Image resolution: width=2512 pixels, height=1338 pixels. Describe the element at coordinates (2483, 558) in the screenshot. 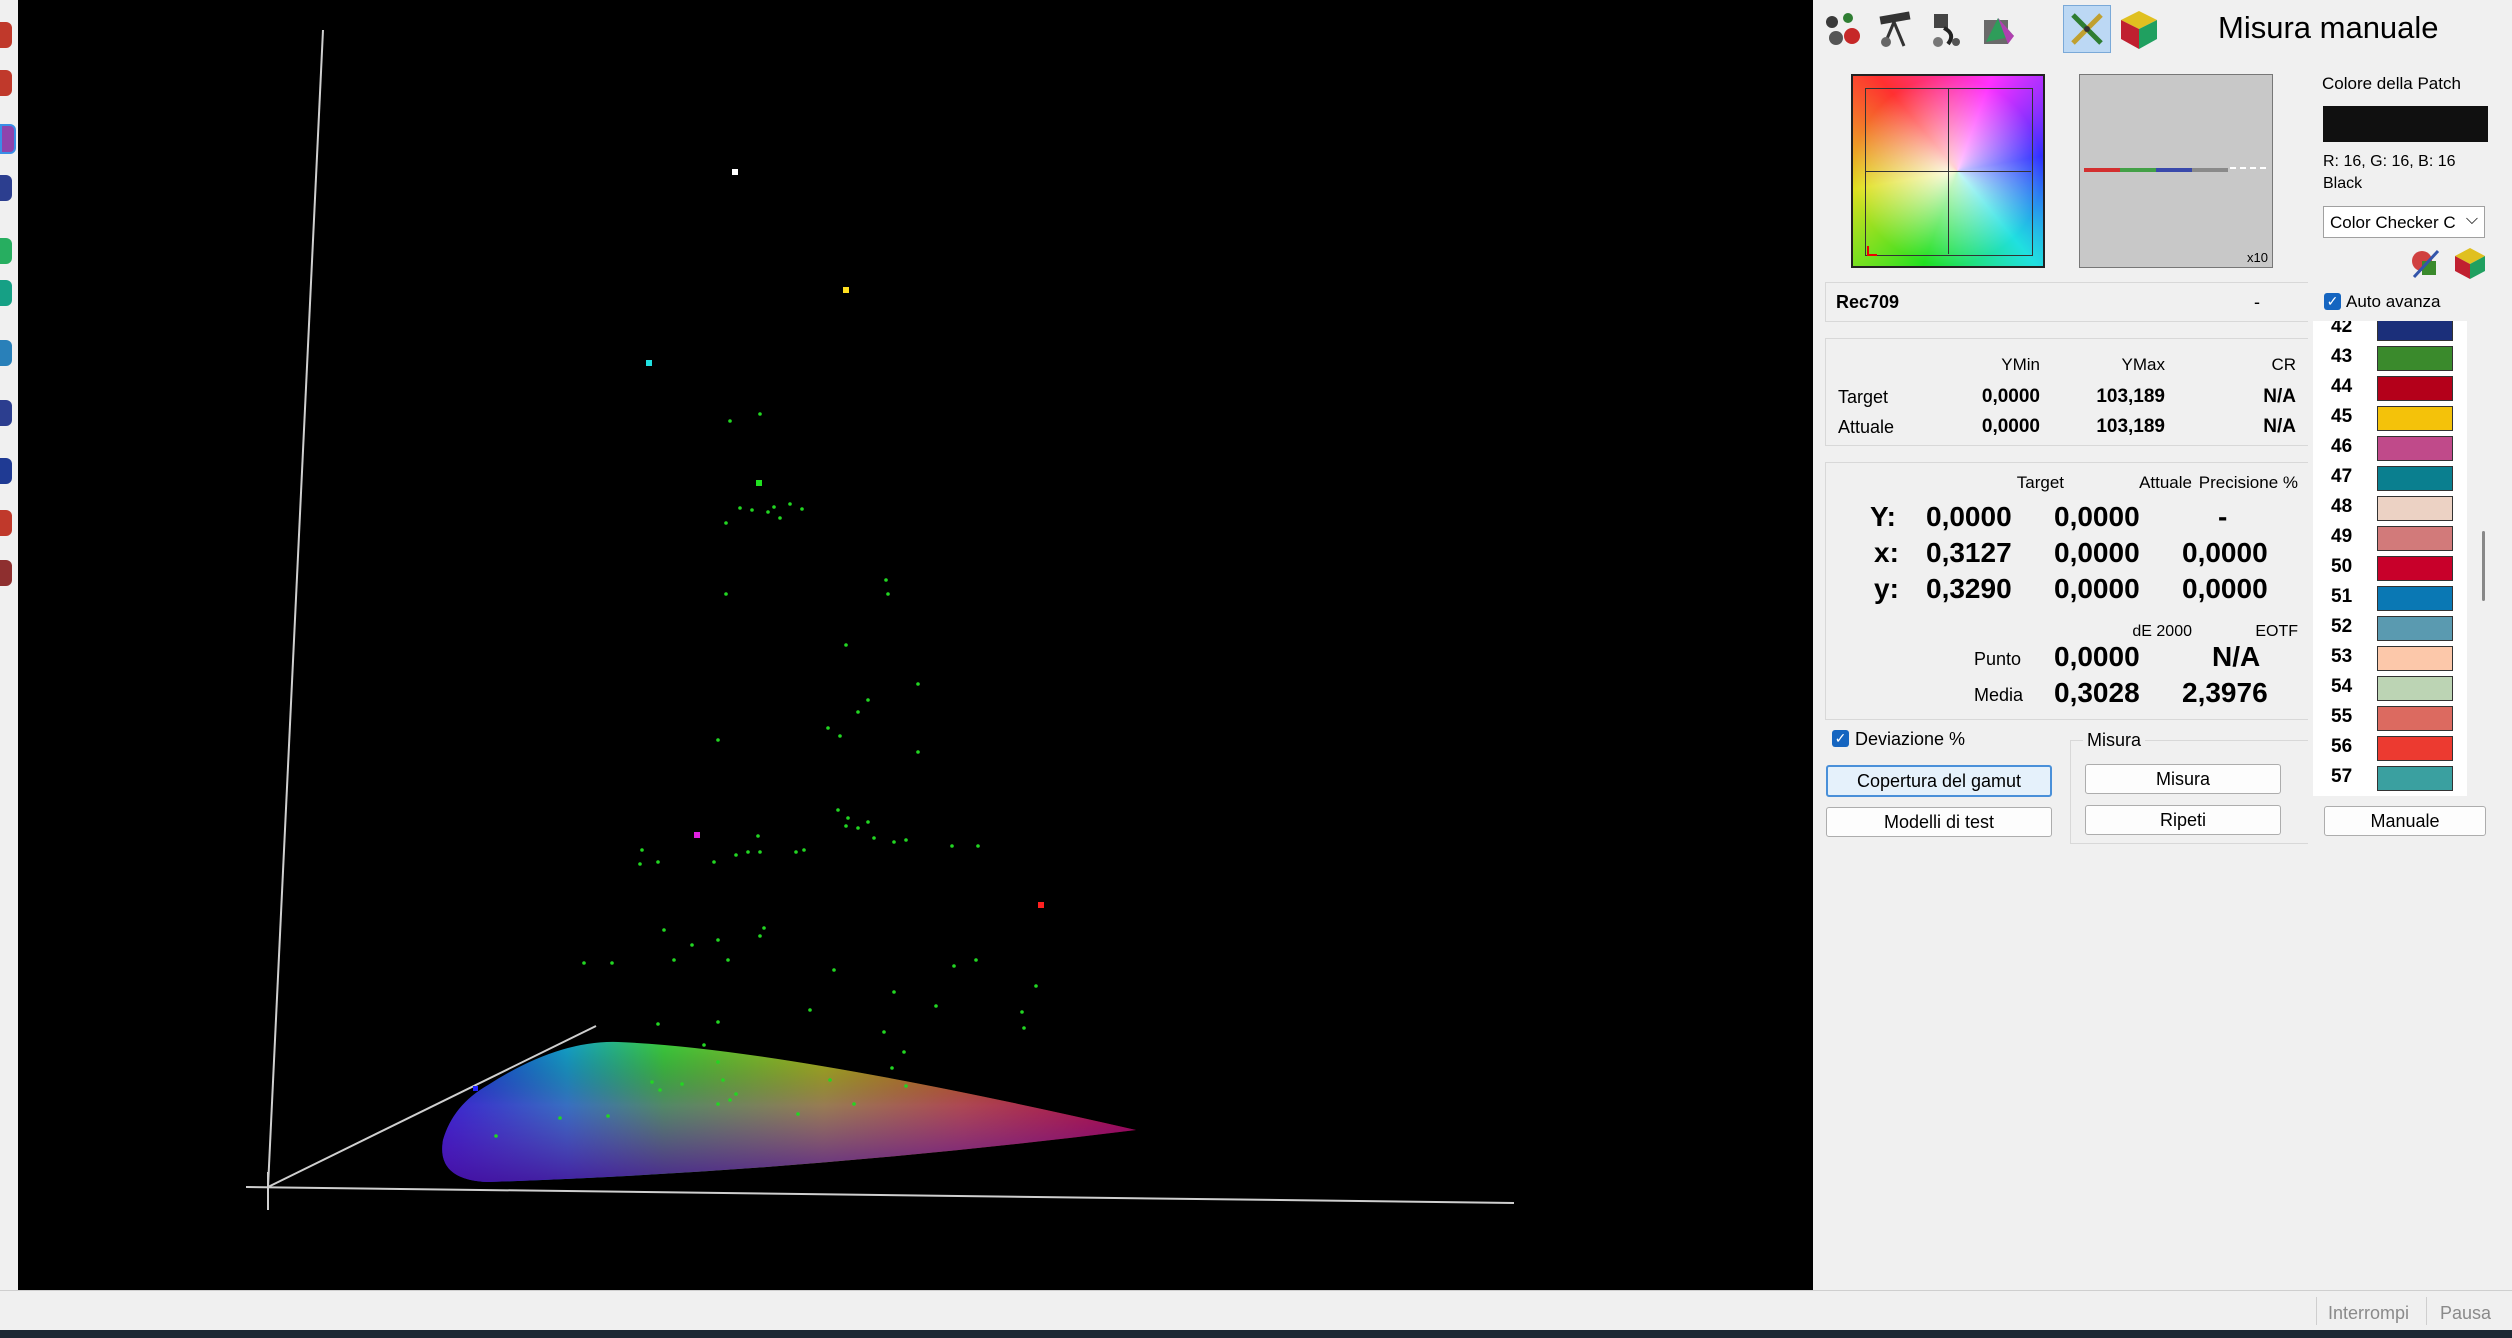

I see `patch-list-scrollbar` at that location.